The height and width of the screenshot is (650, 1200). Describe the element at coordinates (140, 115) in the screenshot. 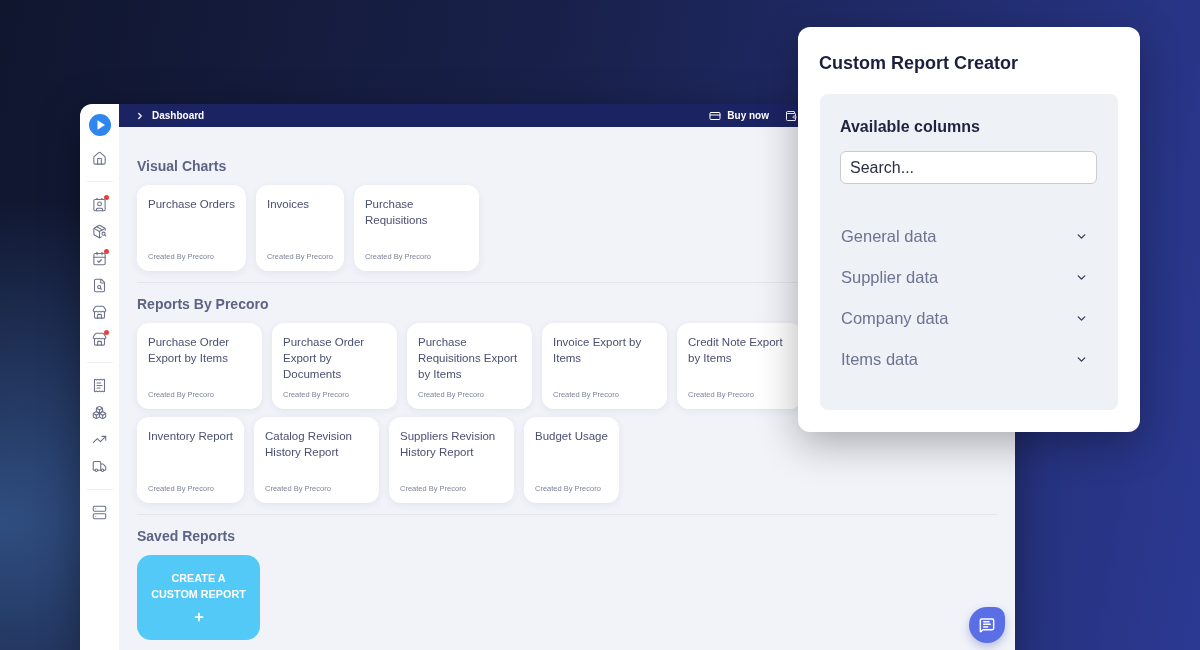

I see `chevron-right-icon` at that location.